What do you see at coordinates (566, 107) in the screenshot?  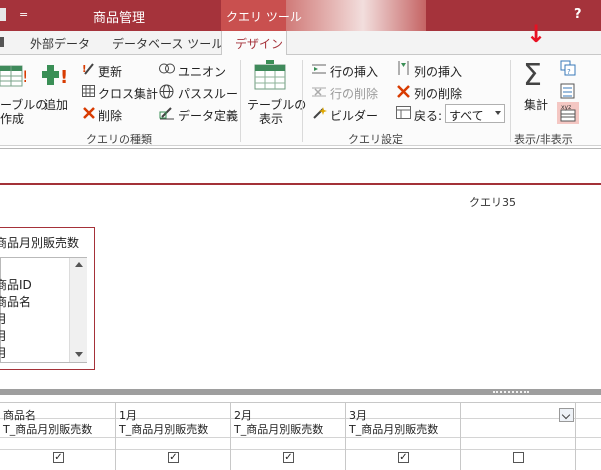 I see `svg-text: xyz` at bounding box center [566, 107].